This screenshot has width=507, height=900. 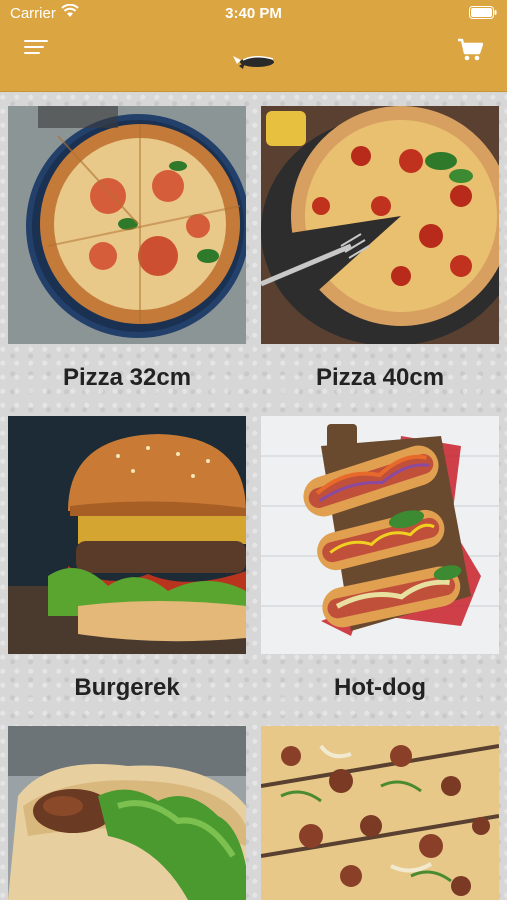 What do you see at coordinates (380, 535) in the screenshot?
I see `hotdog-photo` at bounding box center [380, 535].